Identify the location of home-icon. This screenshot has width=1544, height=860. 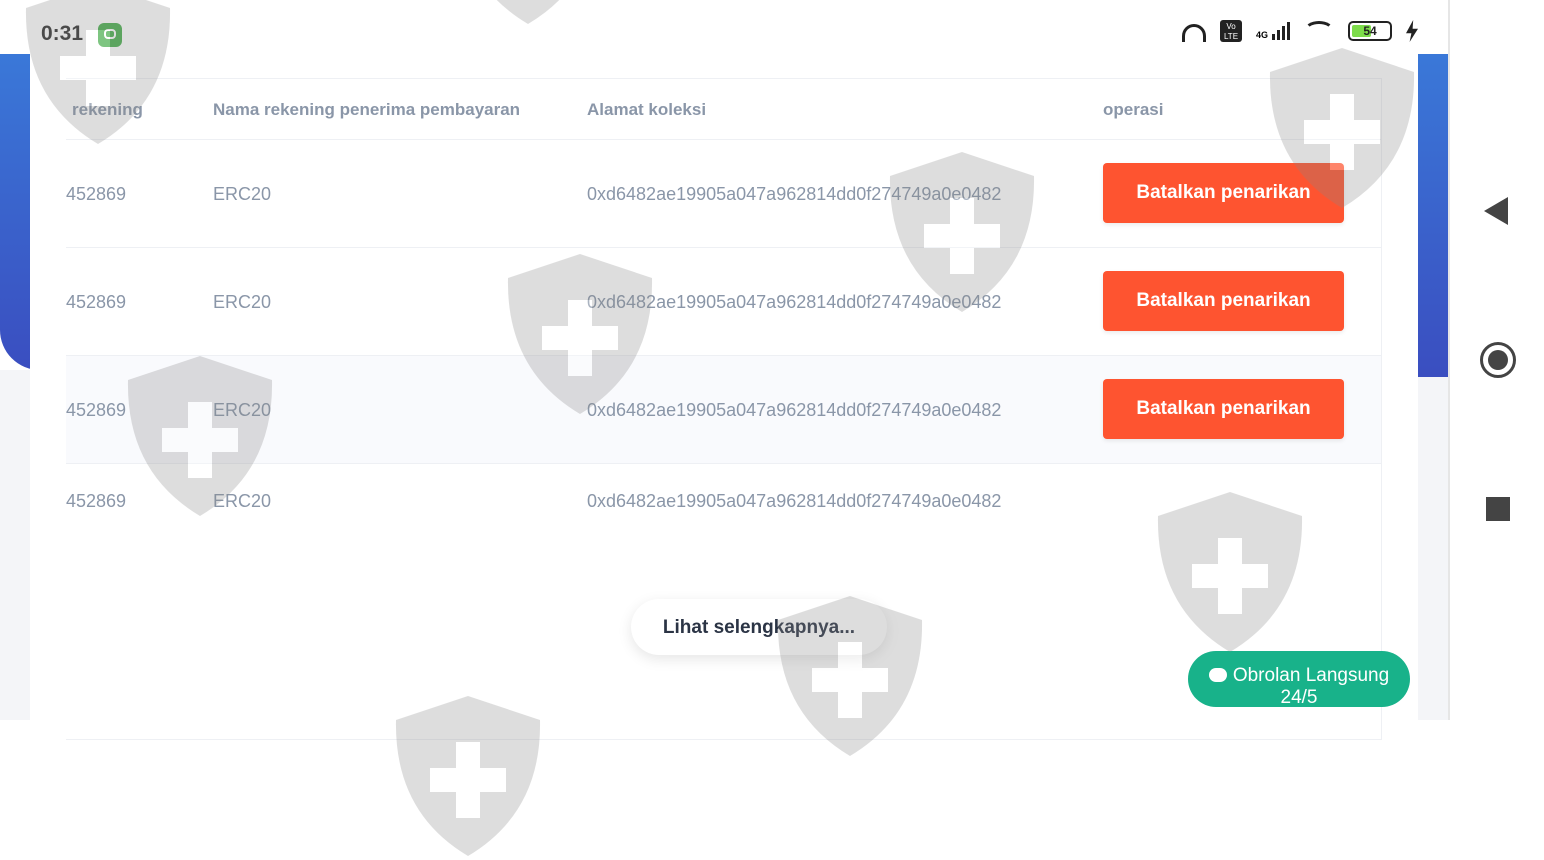
(1498, 360).